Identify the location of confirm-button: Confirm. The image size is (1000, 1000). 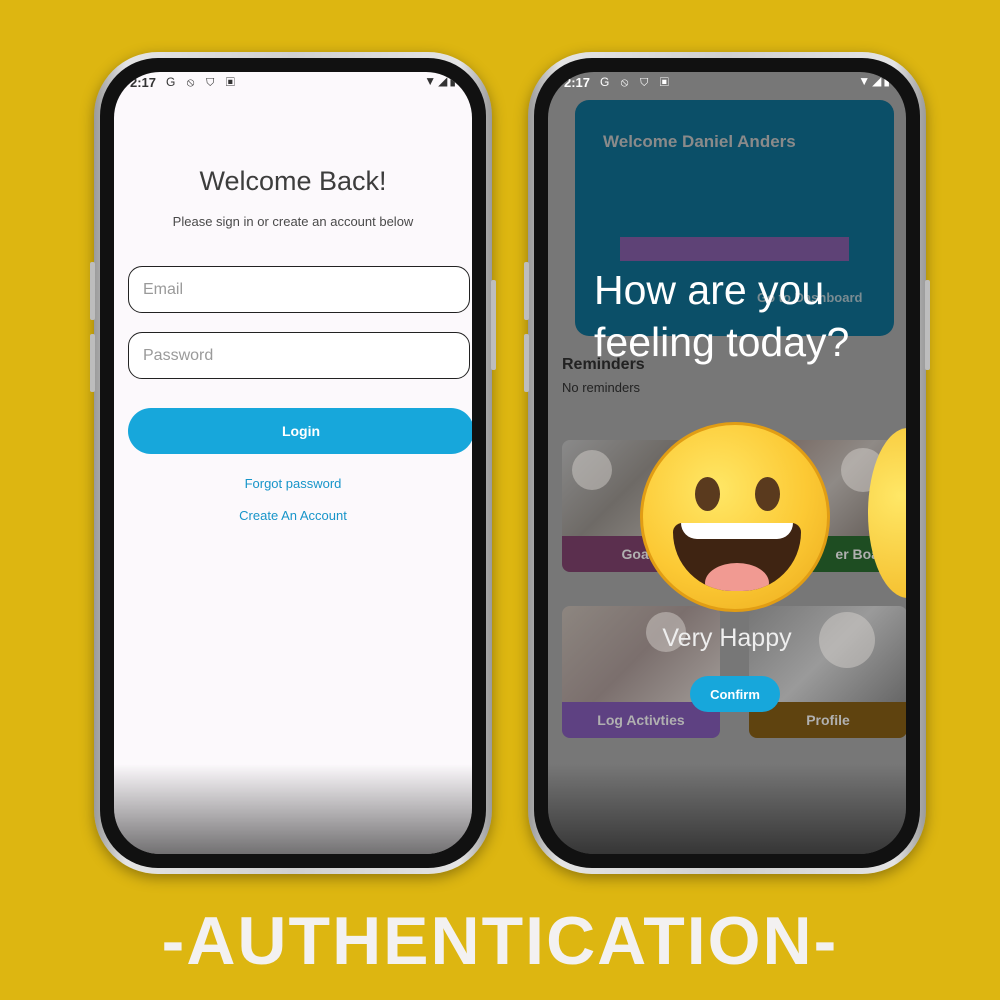
(735, 694).